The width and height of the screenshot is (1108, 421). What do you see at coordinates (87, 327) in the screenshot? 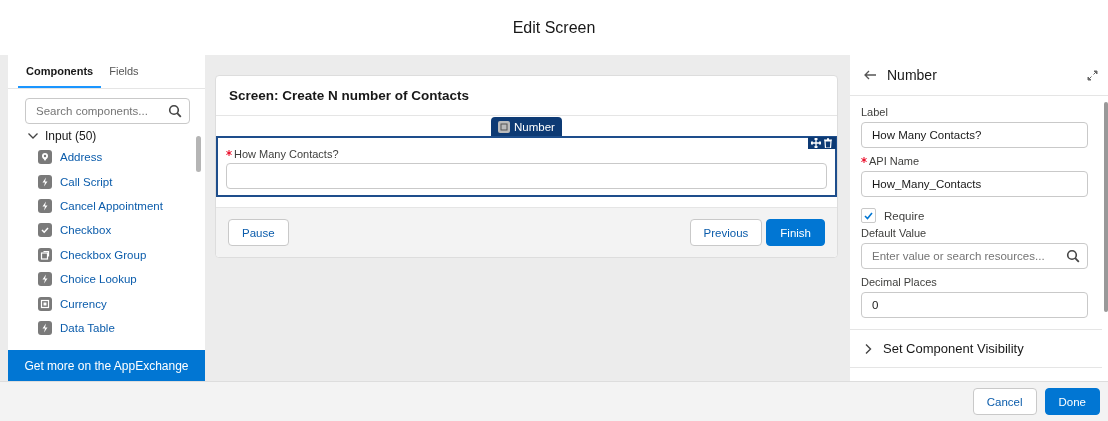
I see `component-item: Data Table` at bounding box center [87, 327].